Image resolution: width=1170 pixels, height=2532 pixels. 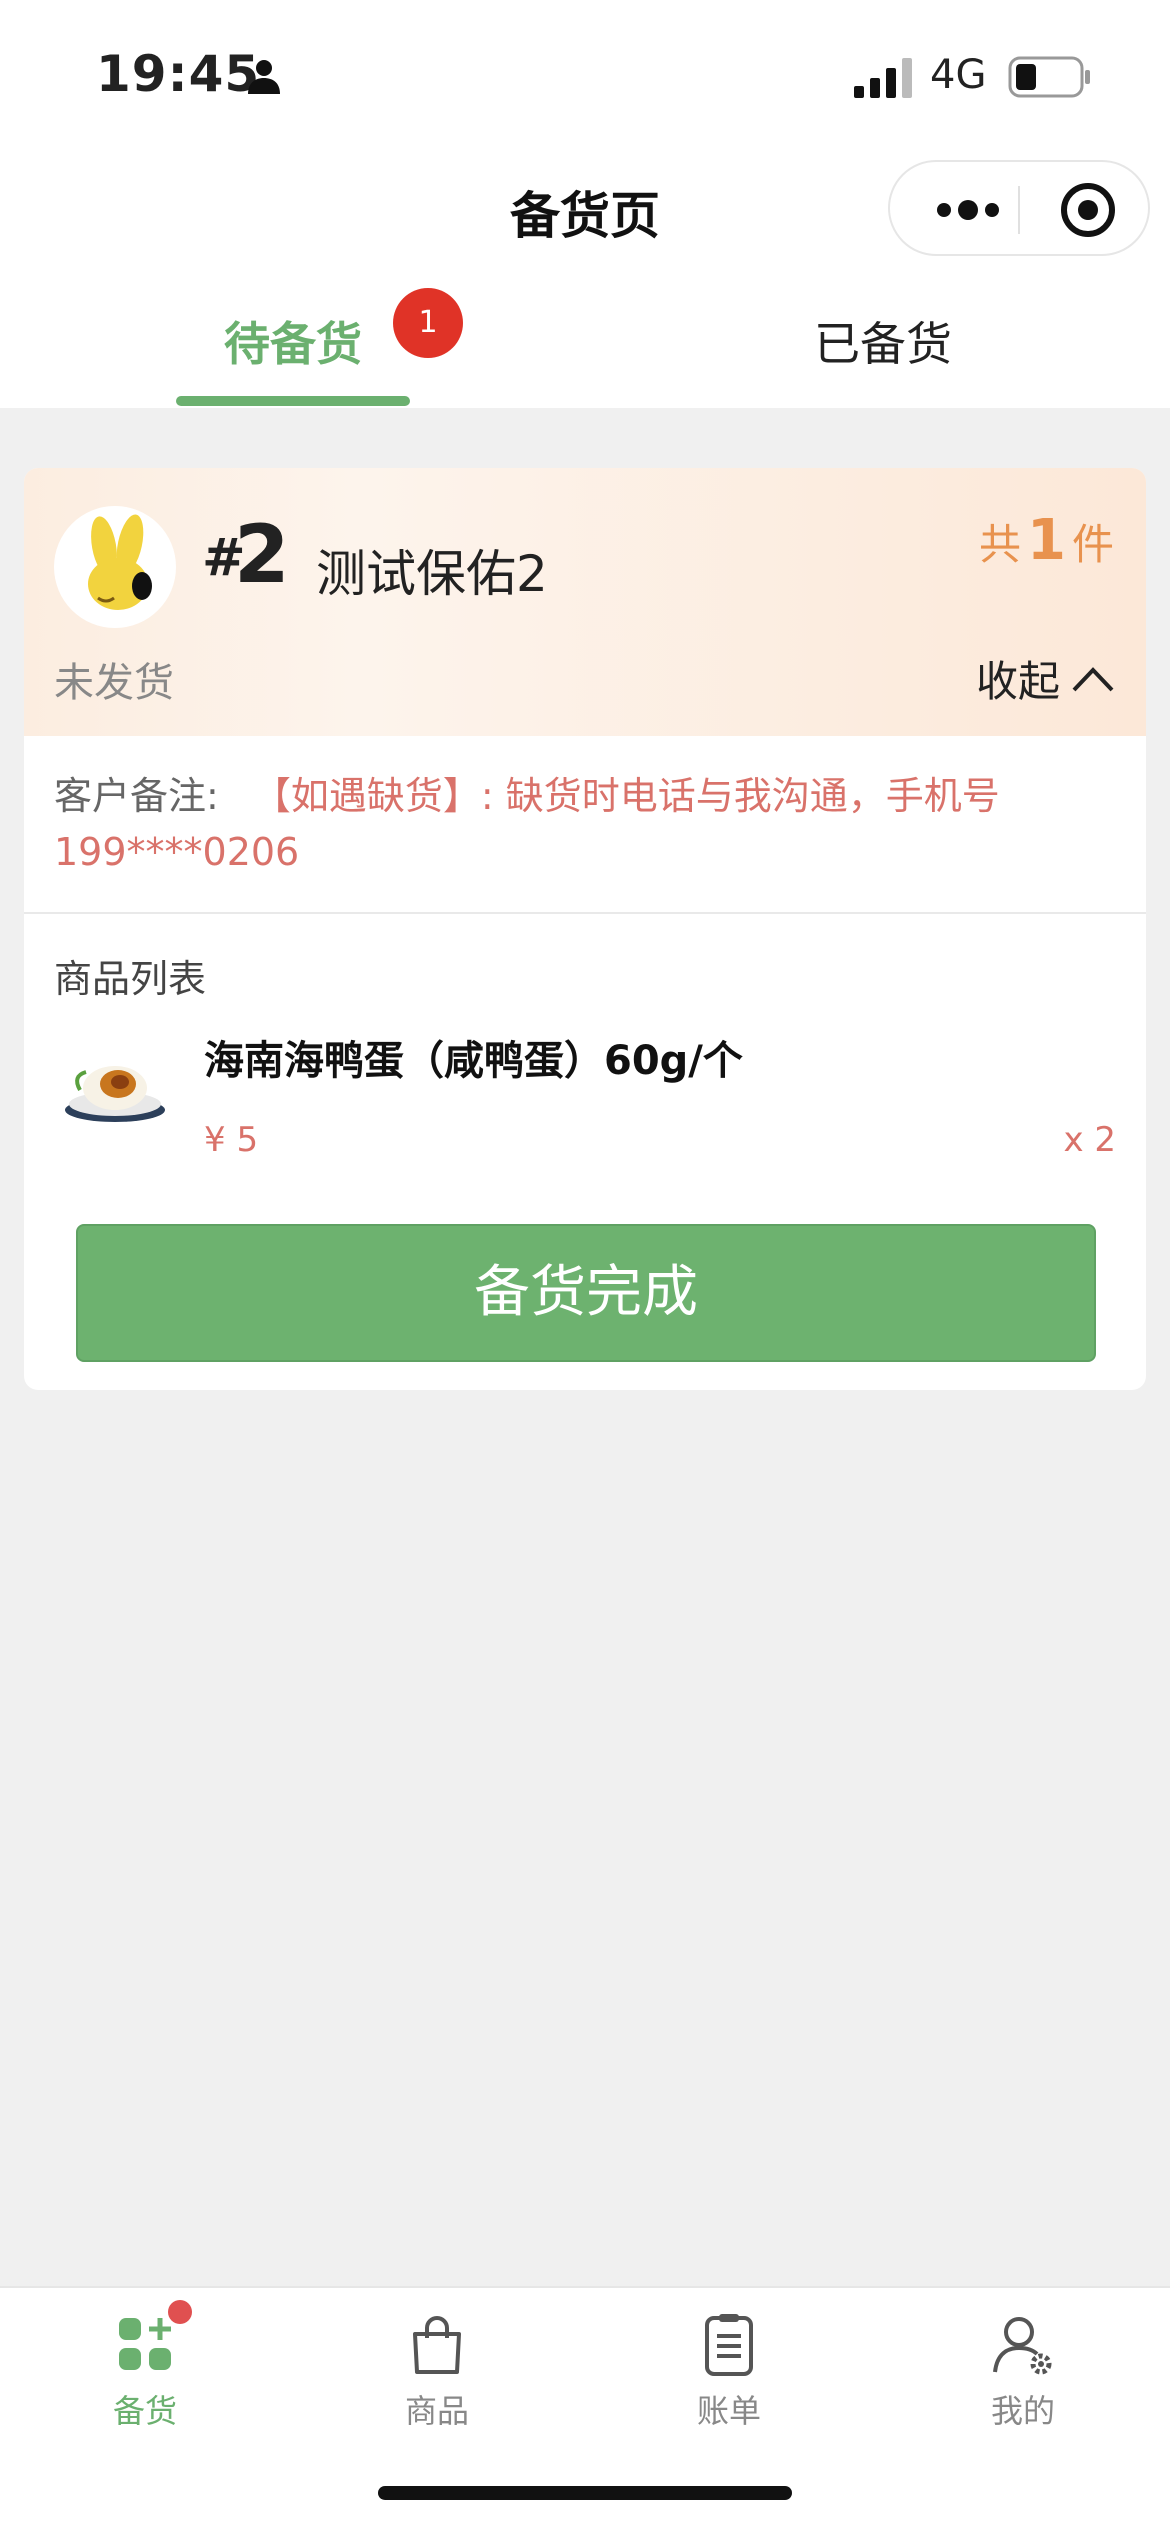 What do you see at coordinates (1017, 681) in the screenshot?
I see `collapse-label: 收起` at bounding box center [1017, 681].